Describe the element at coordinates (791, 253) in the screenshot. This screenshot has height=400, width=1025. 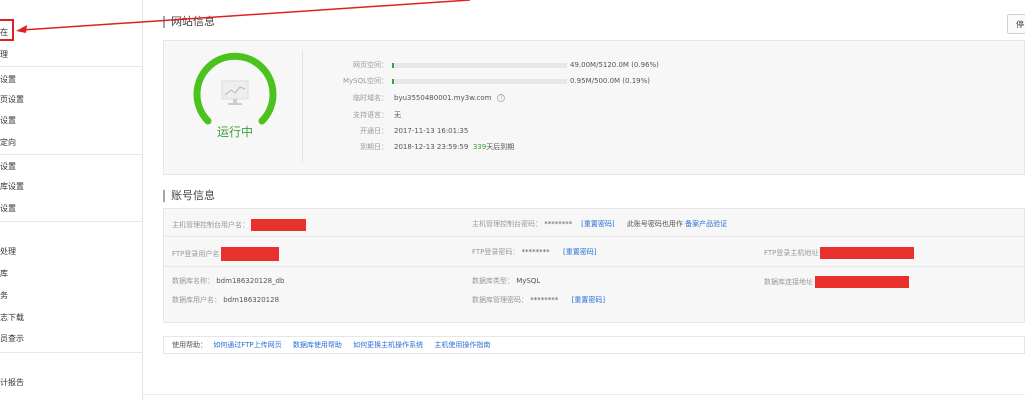
I see `ftp-host-label: FTP登录主机地址` at that location.